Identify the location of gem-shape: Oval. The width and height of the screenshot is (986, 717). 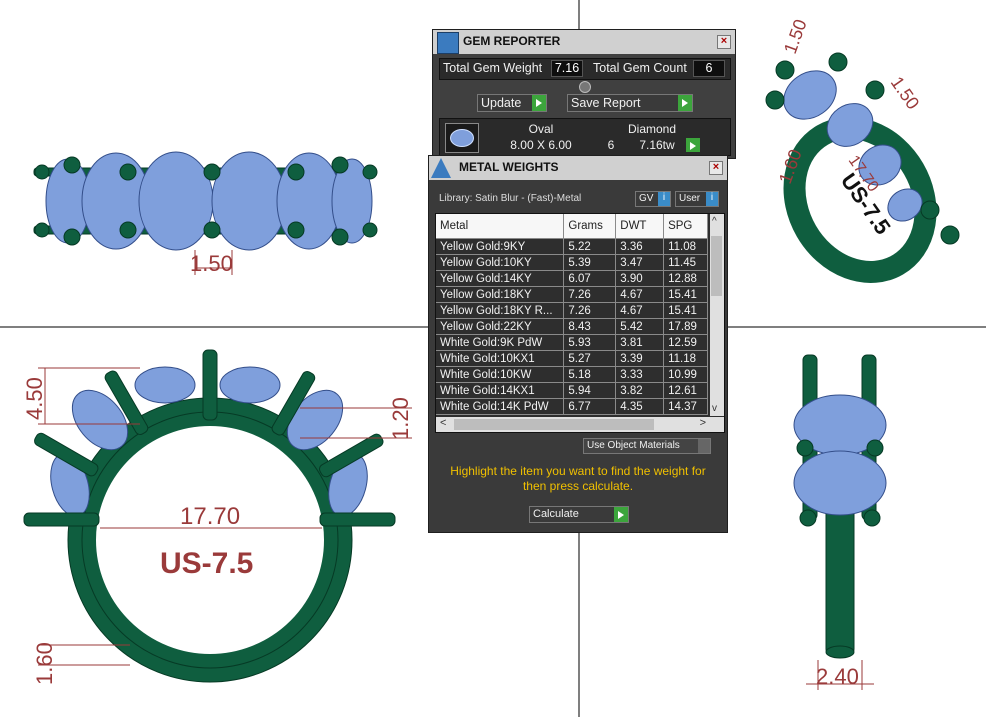
(541, 129).